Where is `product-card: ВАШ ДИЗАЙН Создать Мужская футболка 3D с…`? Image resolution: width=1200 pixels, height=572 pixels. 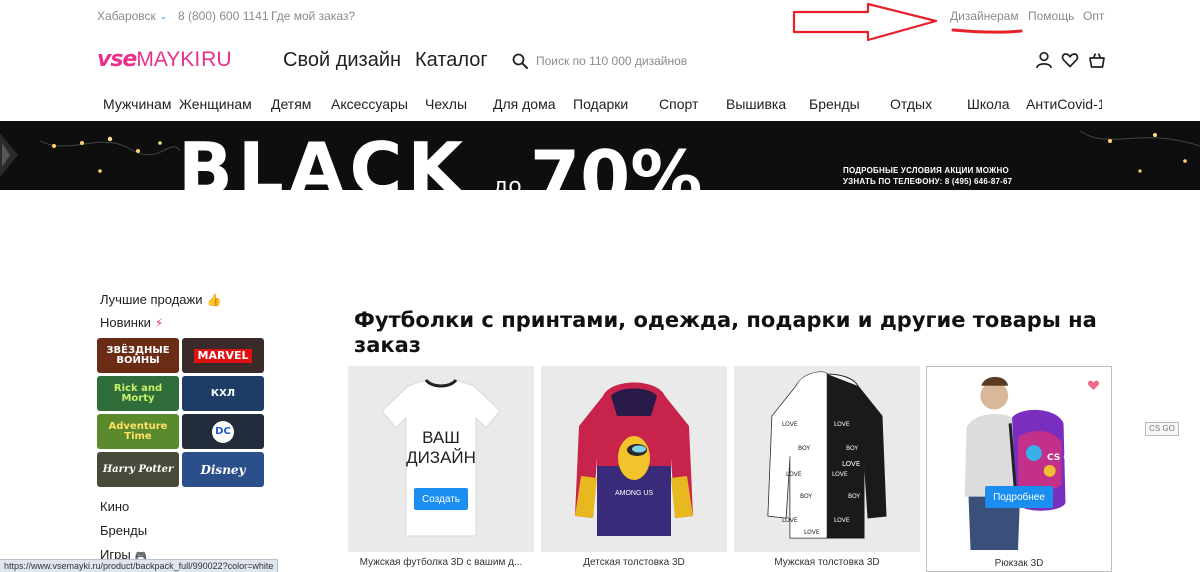 product-card: ВАШ ДИЗАЙН Создать Мужская футболка 3D с… is located at coordinates (441, 469).